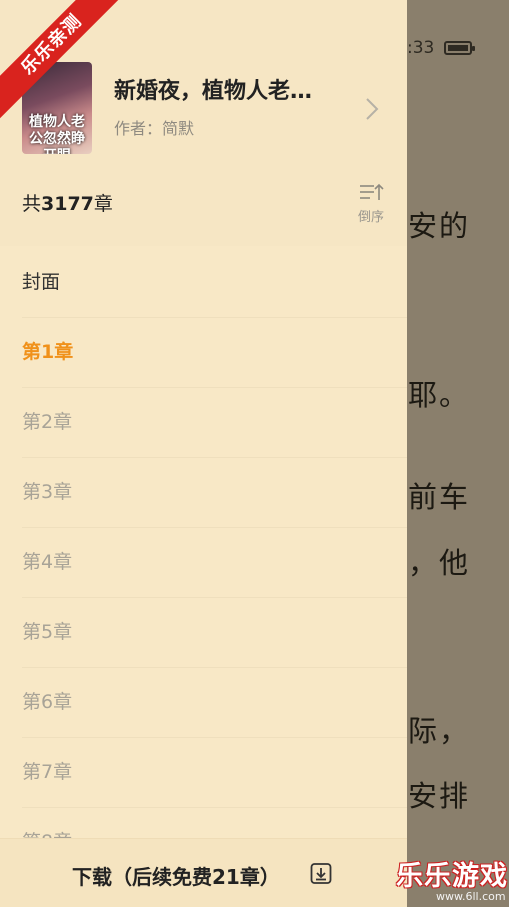 Image resolution: width=509 pixels, height=907 pixels. What do you see at coordinates (214, 353) in the screenshot?
I see `chapter-item: 第1章` at bounding box center [214, 353].